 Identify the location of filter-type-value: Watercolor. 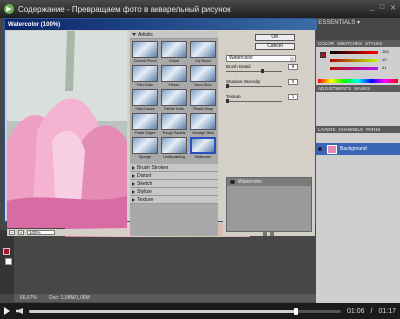
(241, 58).